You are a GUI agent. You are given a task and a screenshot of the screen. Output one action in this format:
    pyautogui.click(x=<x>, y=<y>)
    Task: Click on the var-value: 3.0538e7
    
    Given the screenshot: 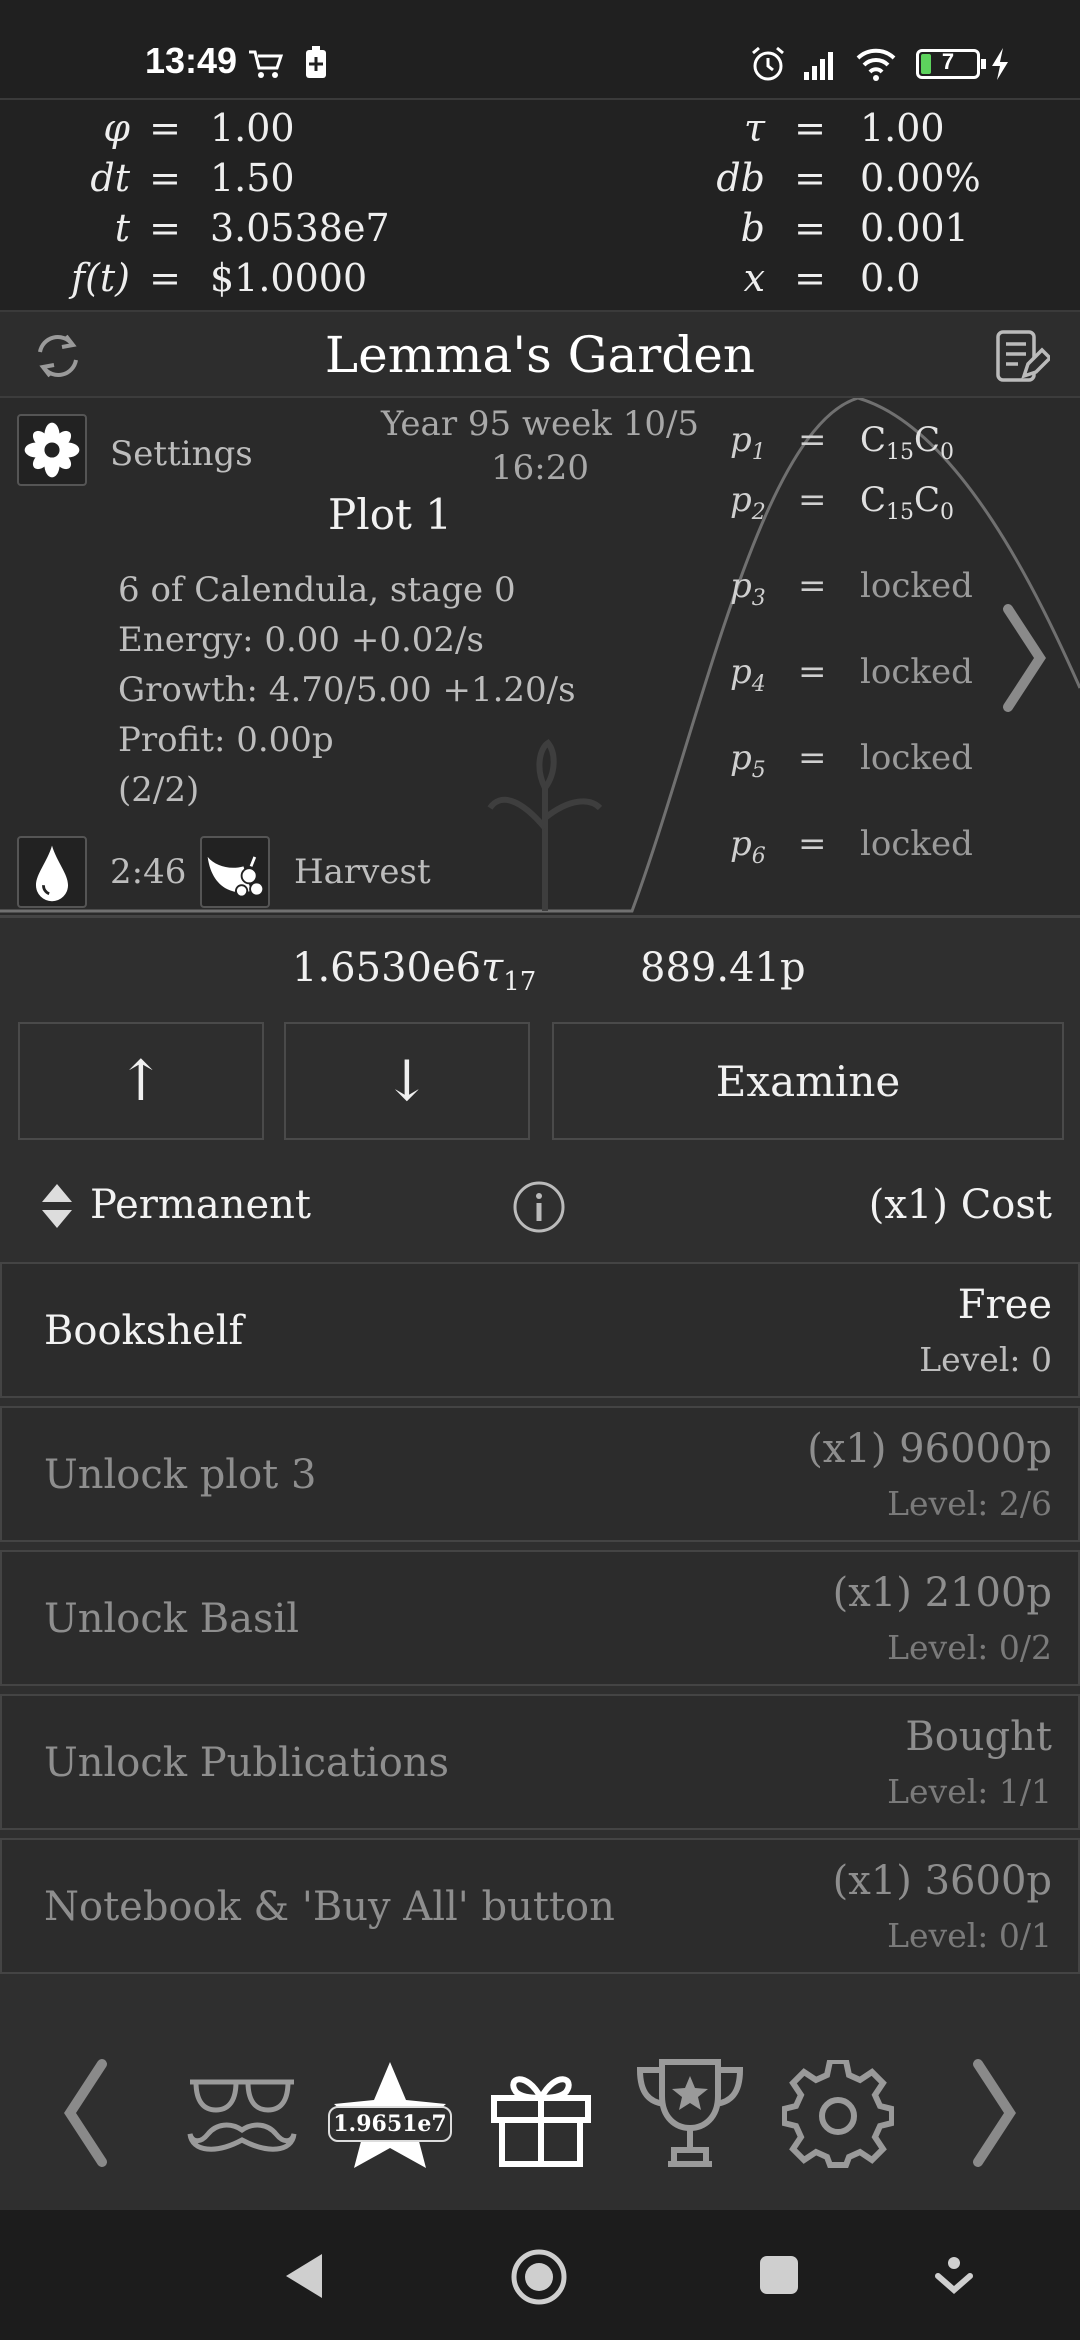 What is the action you would take?
    pyautogui.click(x=300, y=228)
    